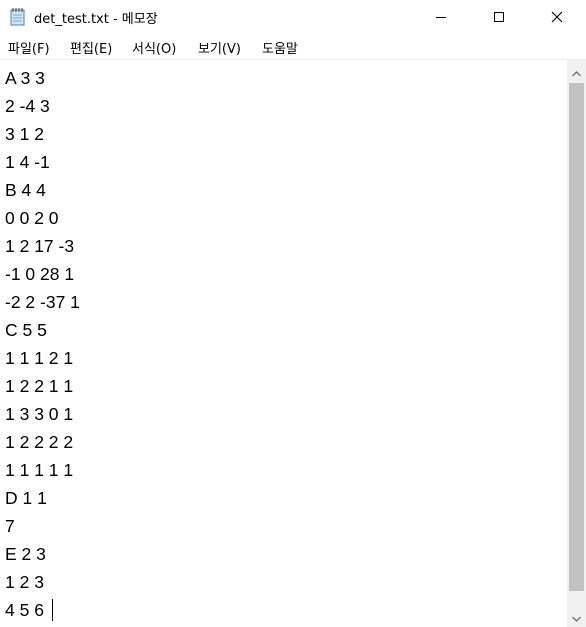 This screenshot has width=586, height=627. What do you see at coordinates (40, 274) in the screenshot?
I see `text-line: -1 0 28 1` at bounding box center [40, 274].